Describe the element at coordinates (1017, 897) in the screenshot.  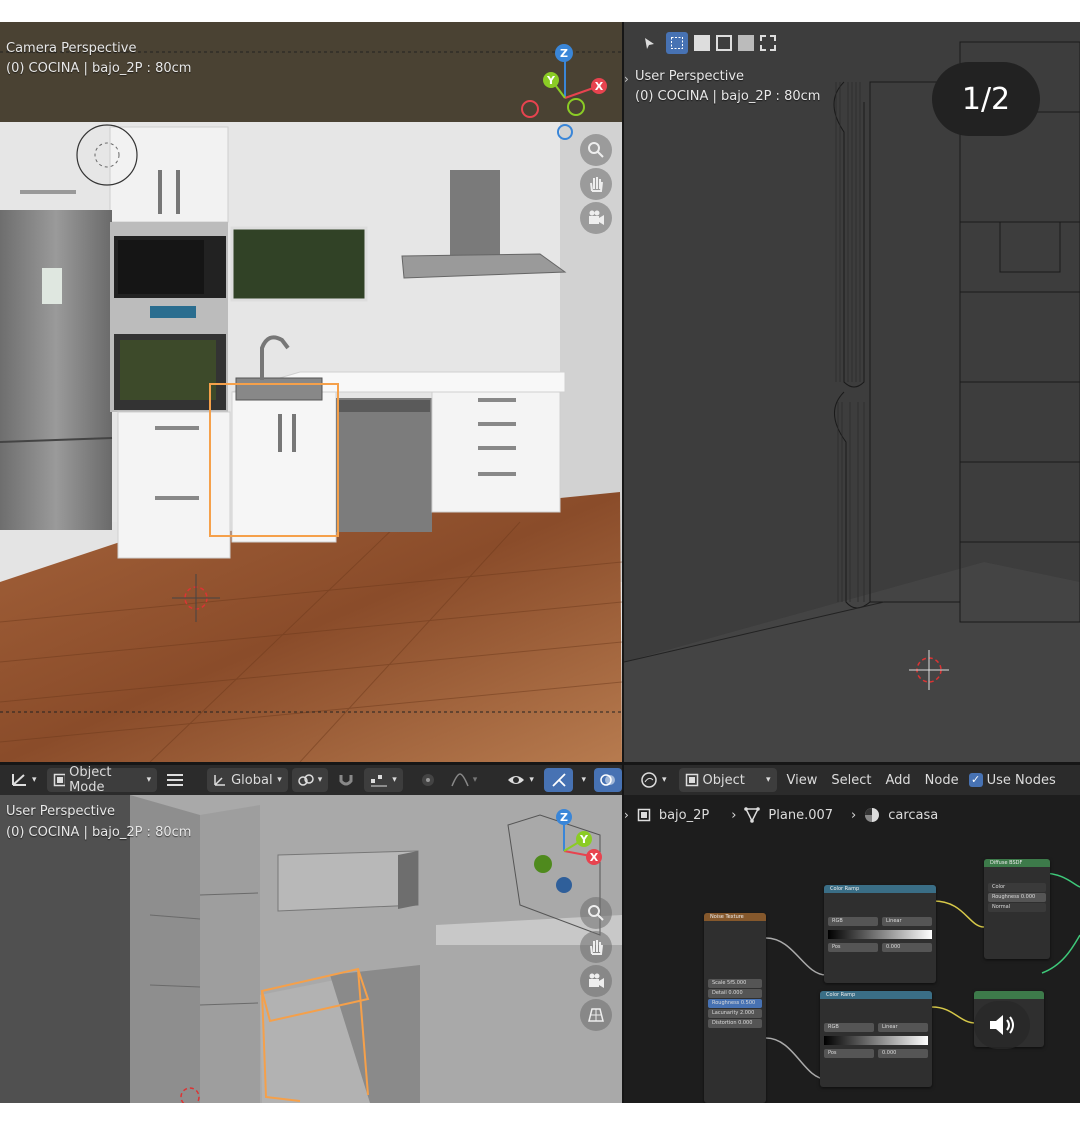
I see `node-field-roughness: Roughness 0.000` at that location.